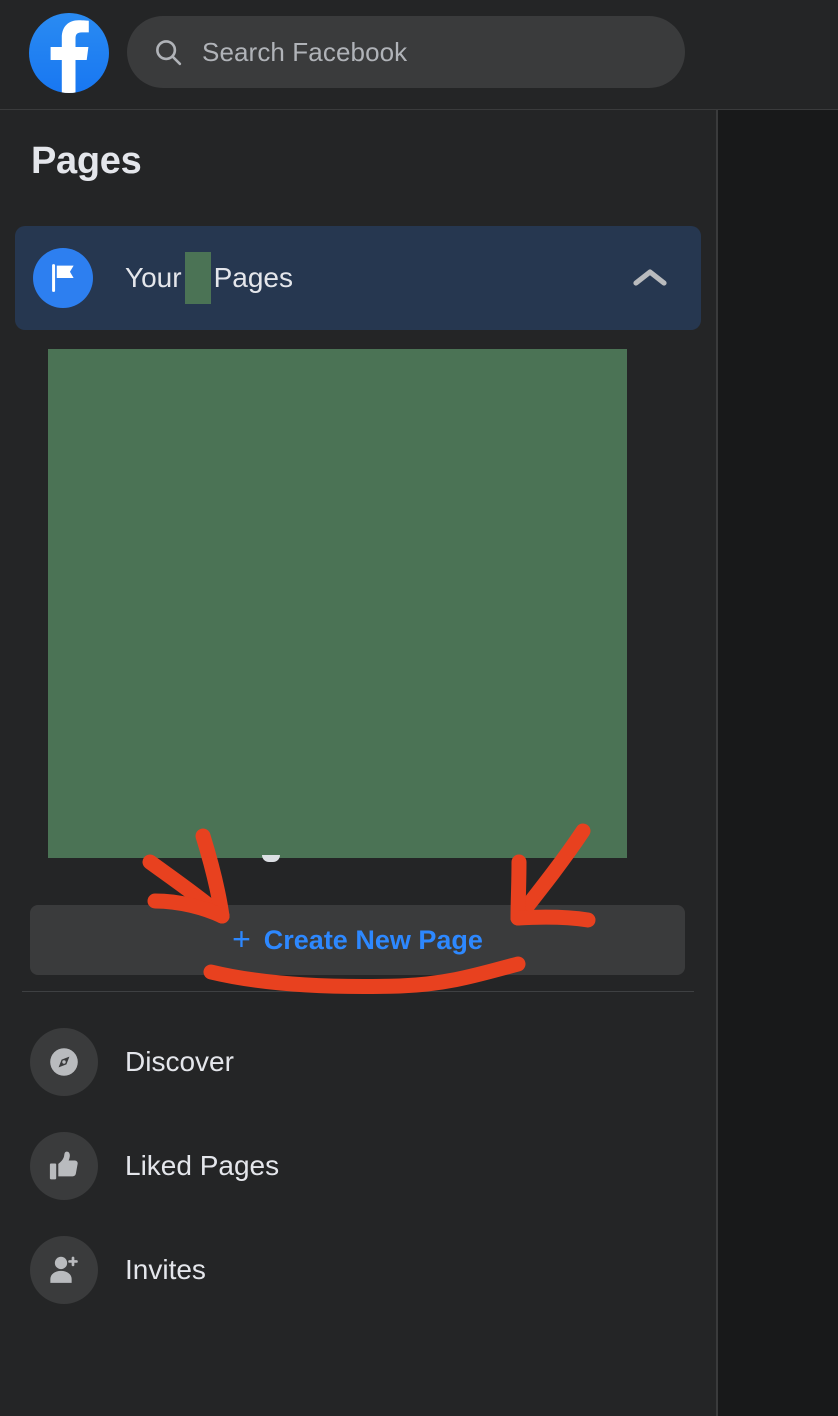  I want to click on sidebar-item-label: Liked Pages, so click(202, 1165).